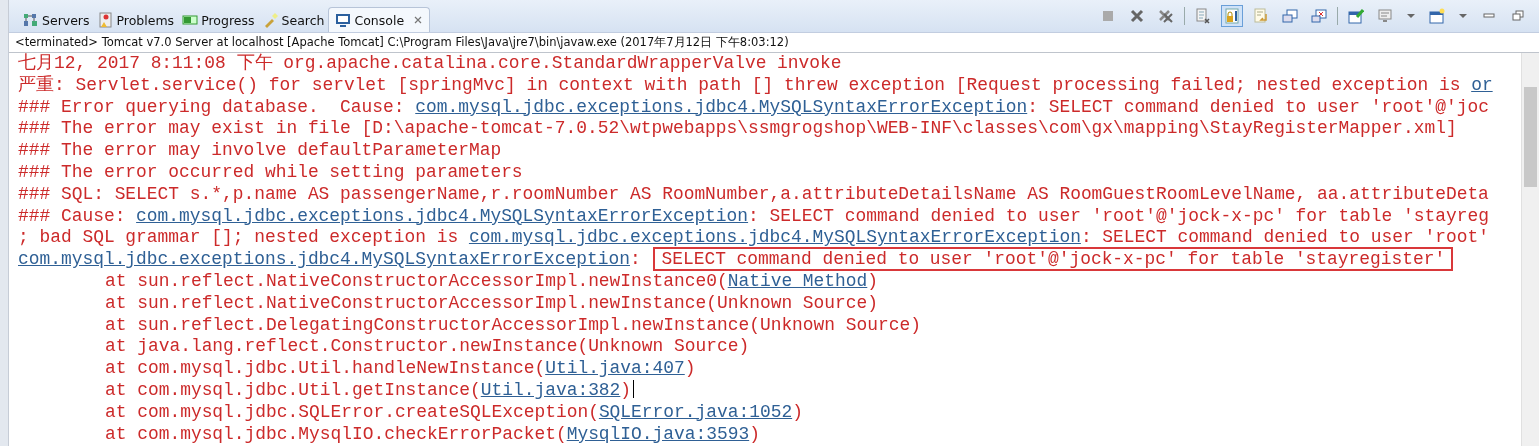 This screenshot has width=1539, height=446. Describe the element at coordinates (336, 434) in the screenshot. I see `console-text: at com.mysql.jdbc.MysqlIO.checkErrorPacket(` at that location.